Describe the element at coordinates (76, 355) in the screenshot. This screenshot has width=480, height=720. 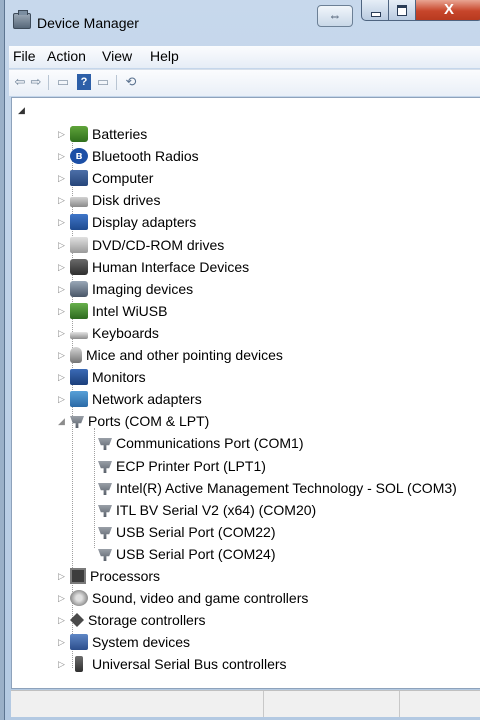
I see `mouse-icon` at that location.